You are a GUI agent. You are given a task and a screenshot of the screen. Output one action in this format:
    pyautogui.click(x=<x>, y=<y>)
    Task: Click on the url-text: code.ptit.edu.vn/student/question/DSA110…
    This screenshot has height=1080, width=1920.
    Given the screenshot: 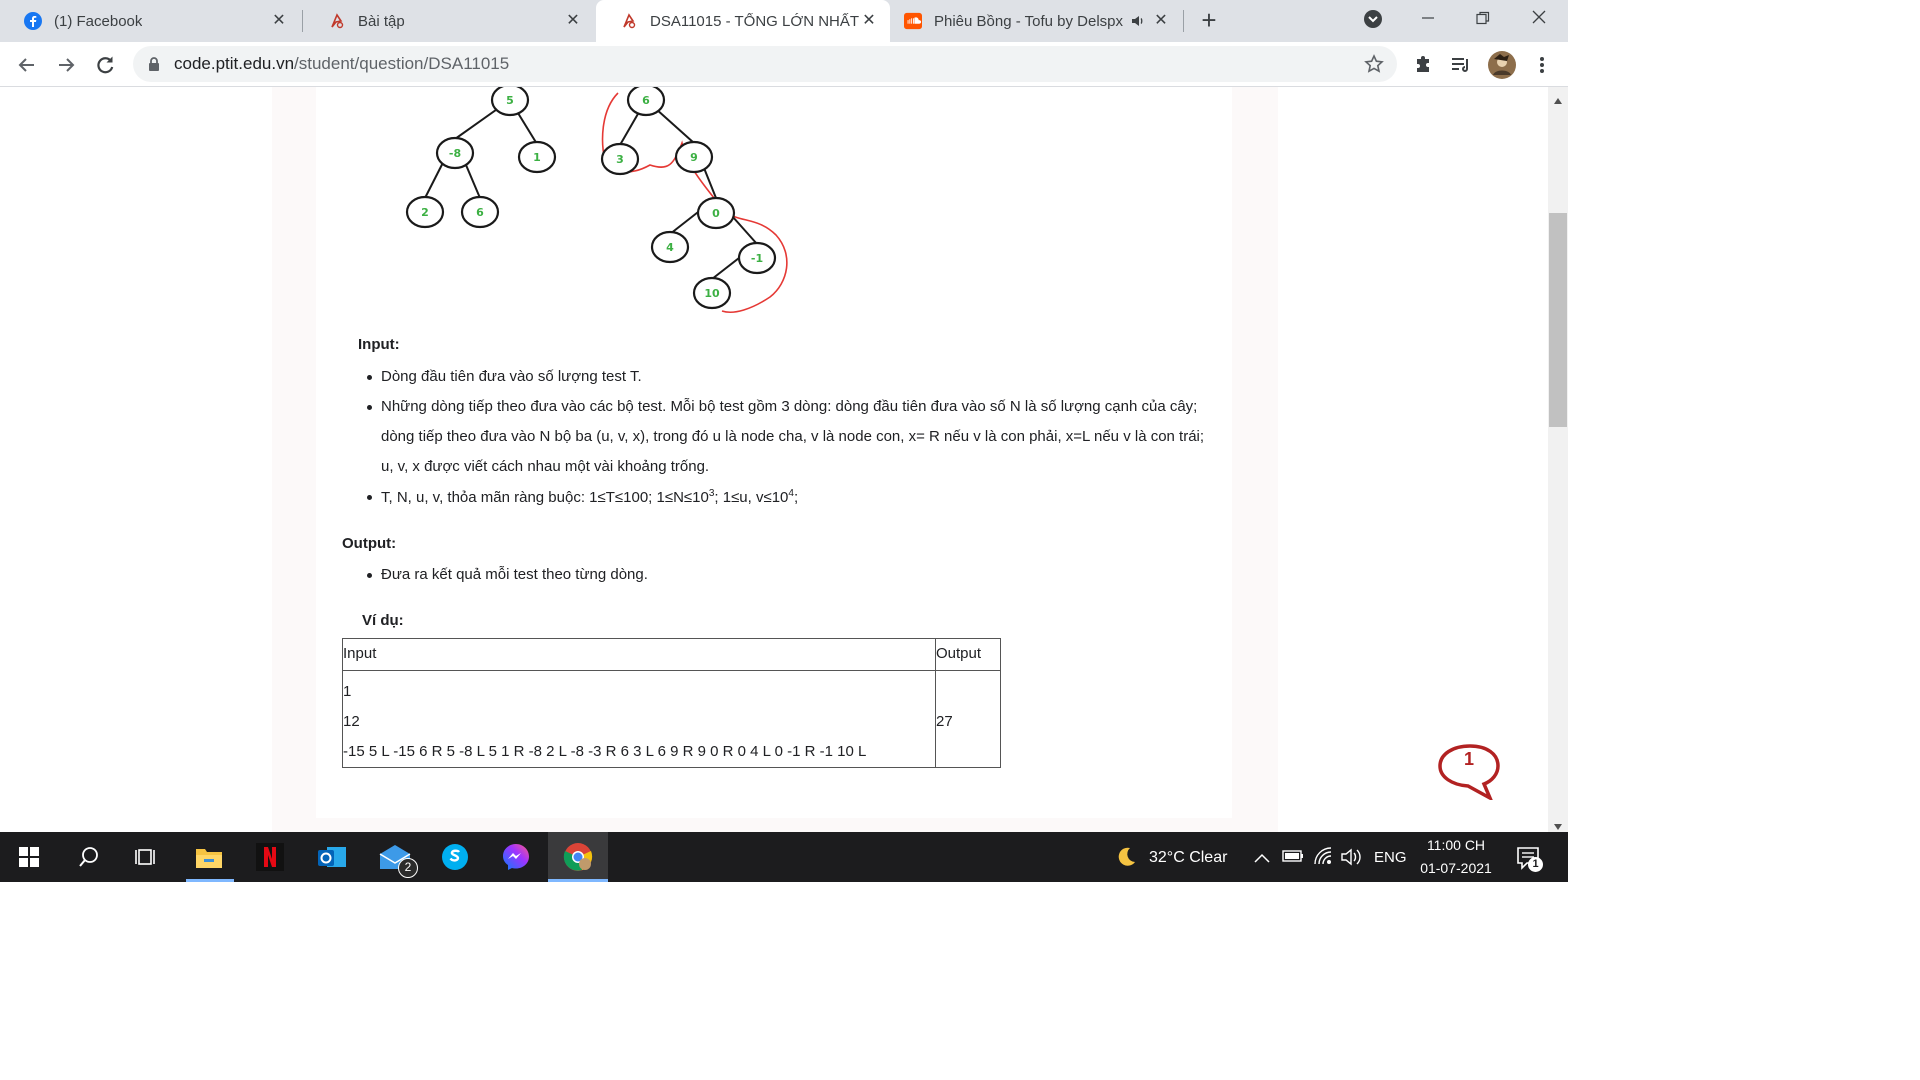 What is the action you would take?
    pyautogui.click(x=341, y=64)
    